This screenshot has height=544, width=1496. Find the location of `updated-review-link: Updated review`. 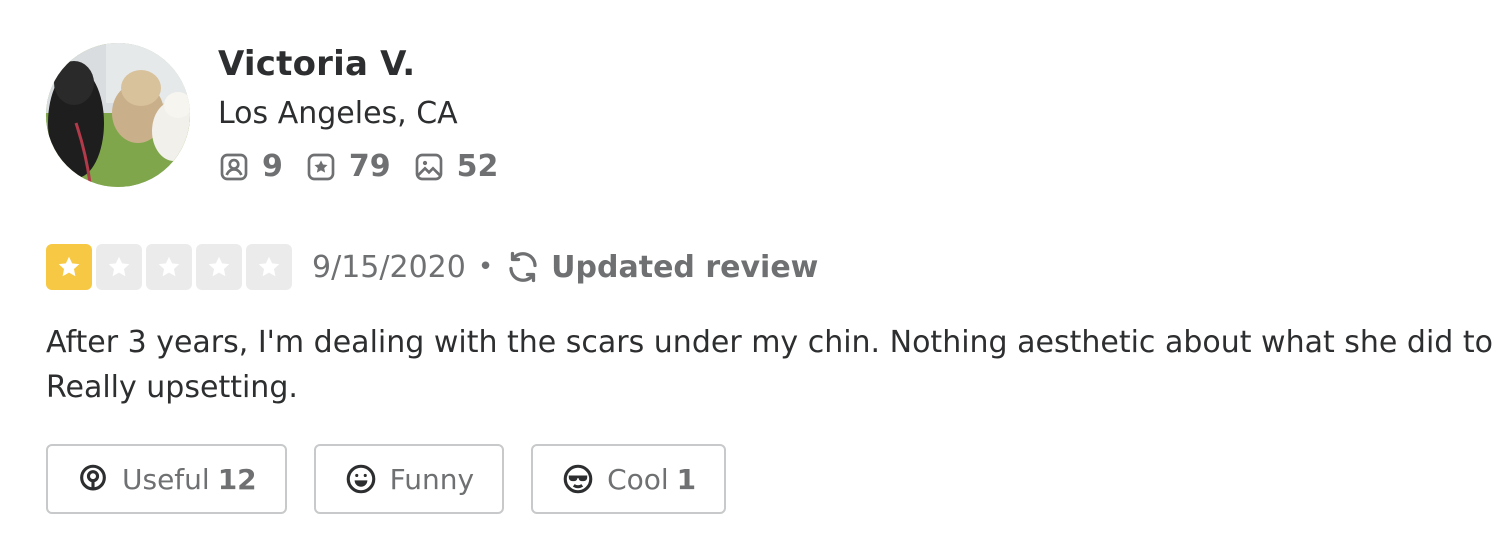

updated-review-link: Updated review is located at coordinates (684, 267).